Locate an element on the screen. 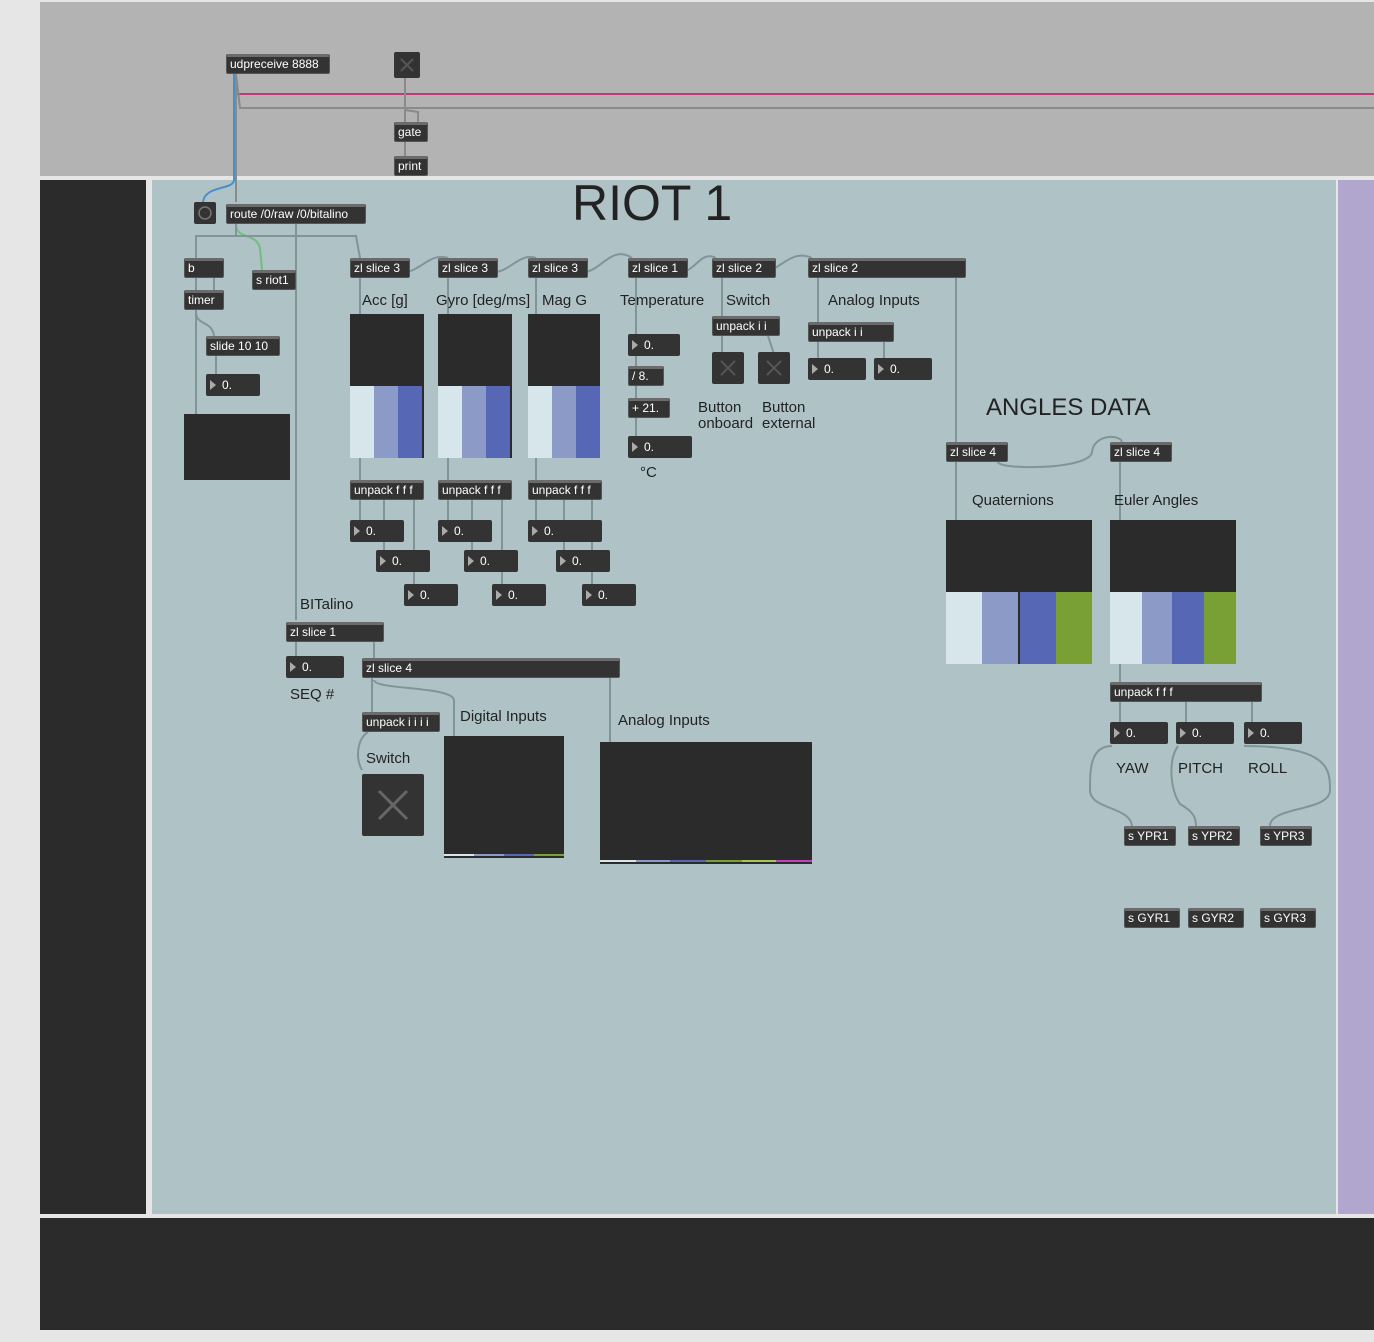 This screenshot has height=1342, width=1374. zl-slice-analog: zl slice 2 is located at coordinates (887, 268).